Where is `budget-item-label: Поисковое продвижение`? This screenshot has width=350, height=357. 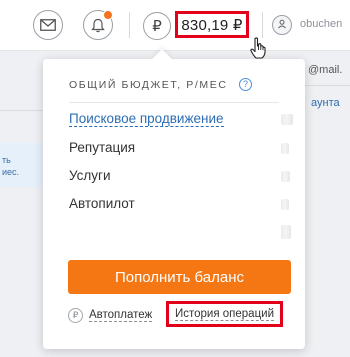
budget-item-label: Поисковое продвижение is located at coordinates (146, 119).